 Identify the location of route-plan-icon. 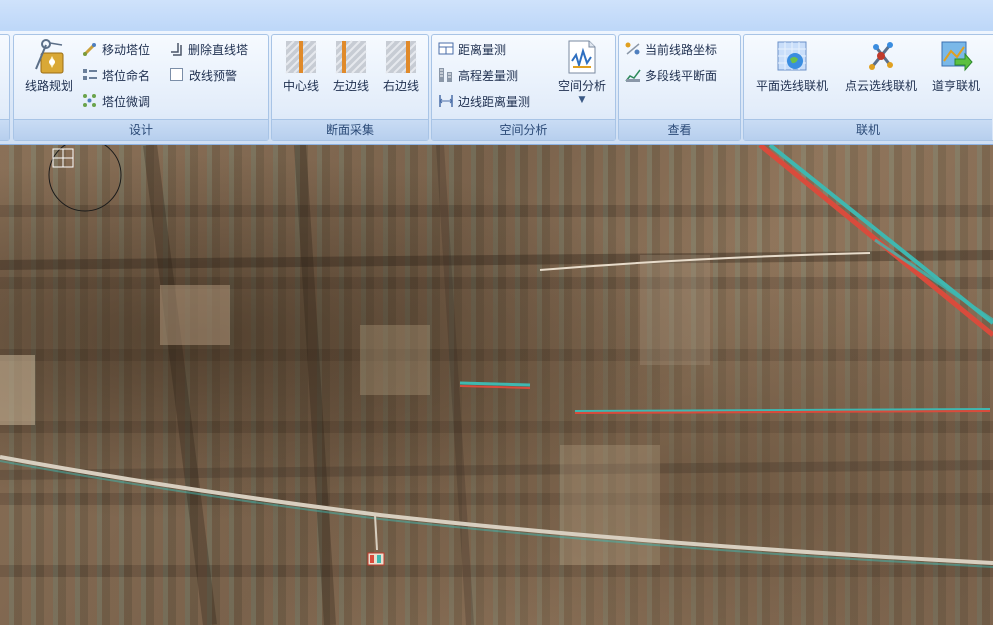
(49, 56).